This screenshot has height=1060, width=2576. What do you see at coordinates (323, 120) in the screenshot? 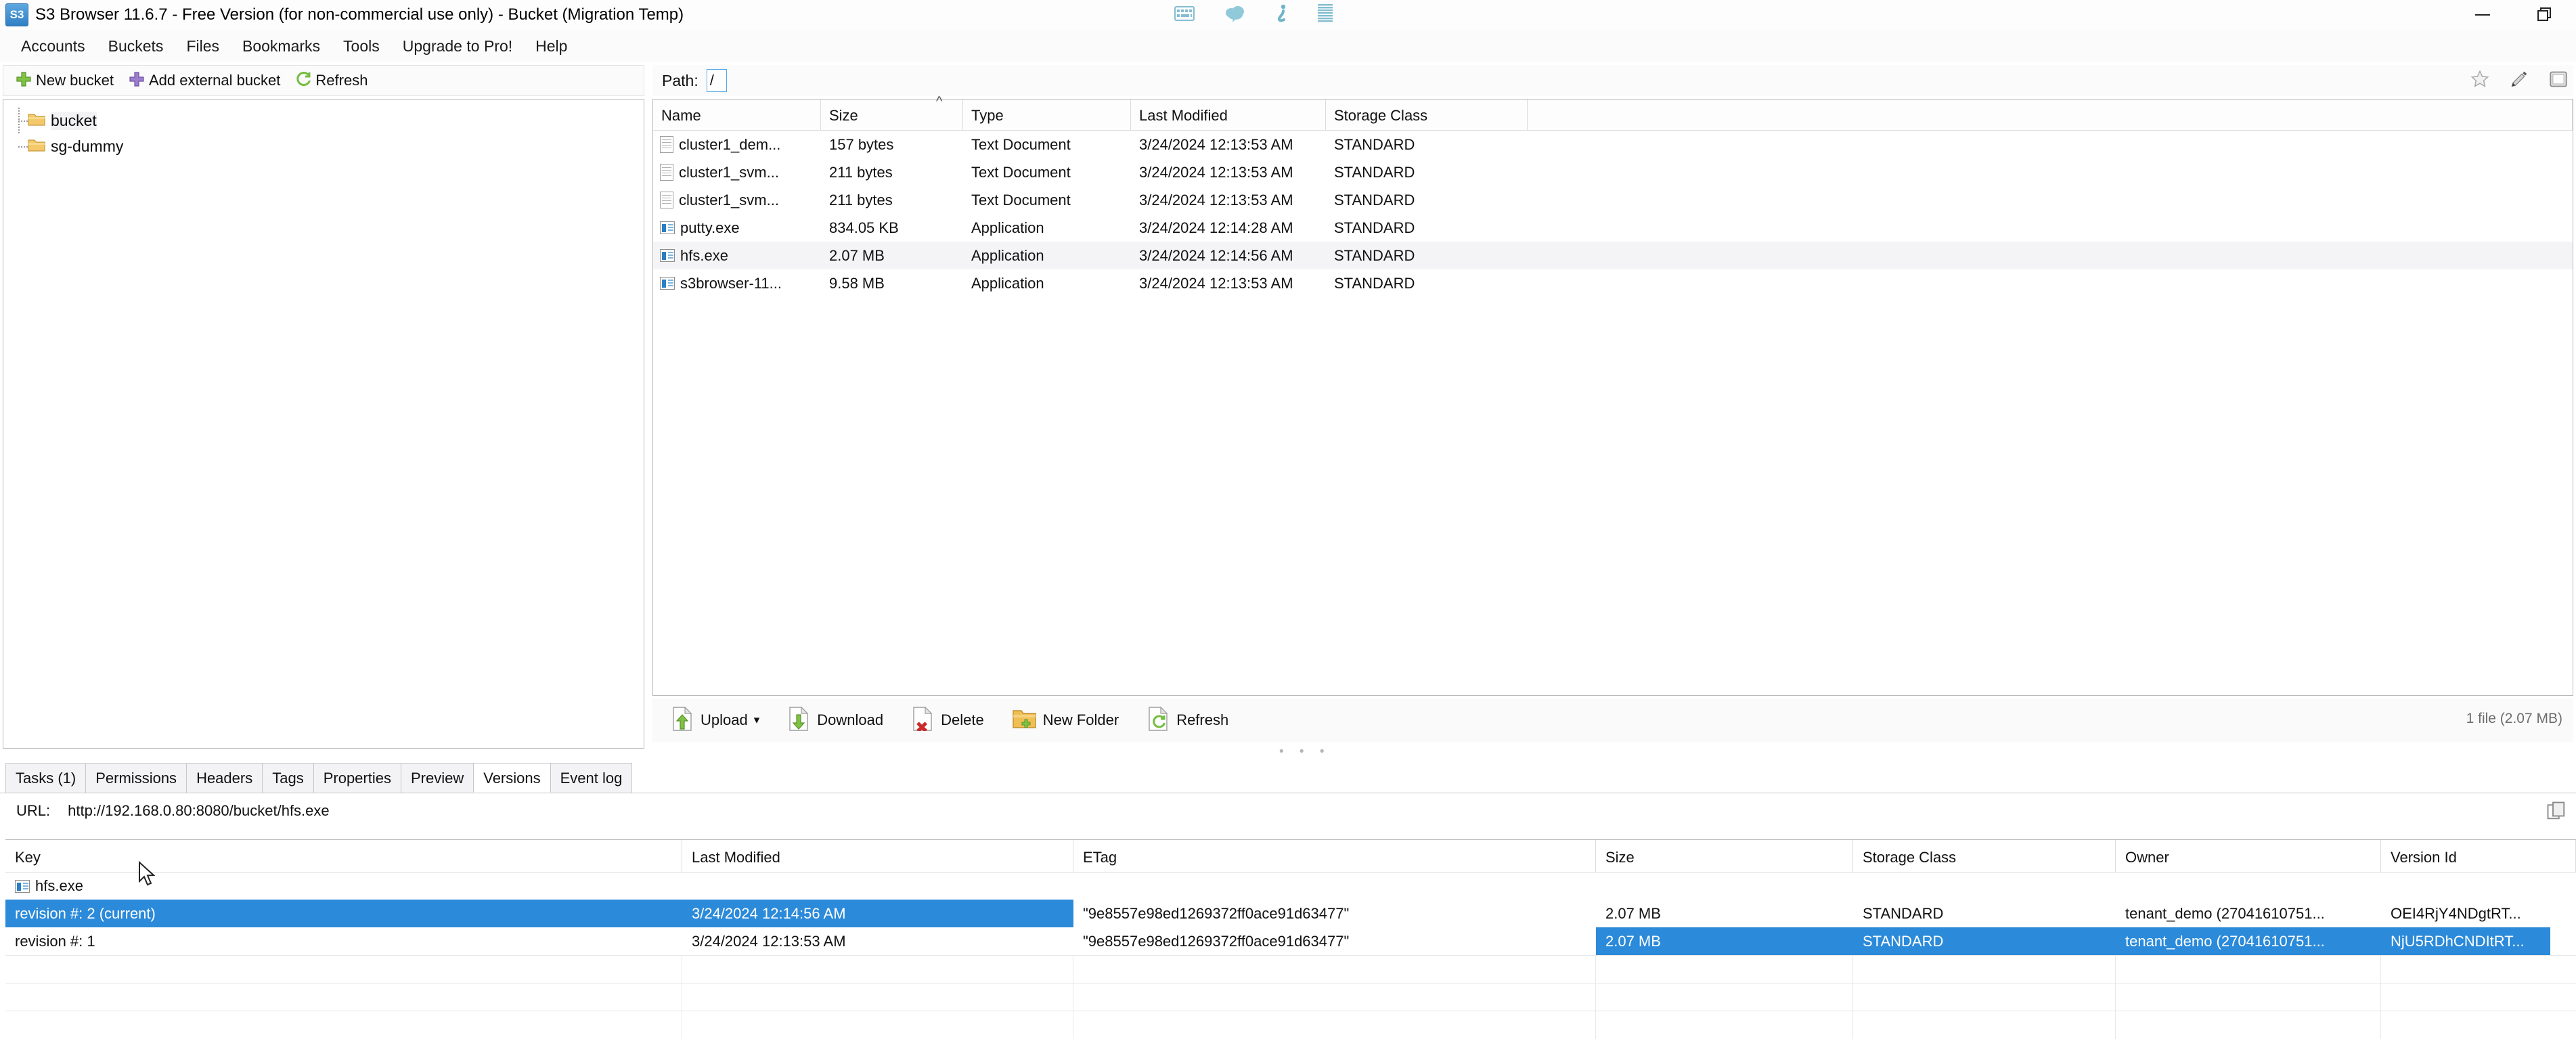
I see `tree-item-bucket: bucket` at bounding box center [323, 120].